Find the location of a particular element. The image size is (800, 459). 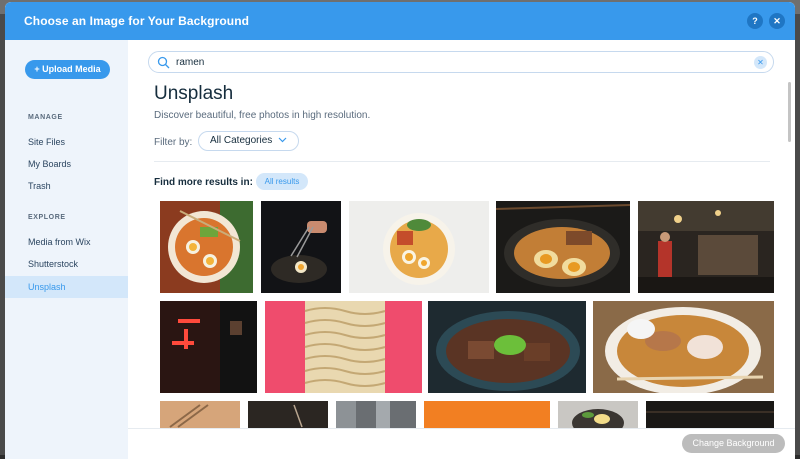

image-dark-noodles is located at coordinates (288, 414).